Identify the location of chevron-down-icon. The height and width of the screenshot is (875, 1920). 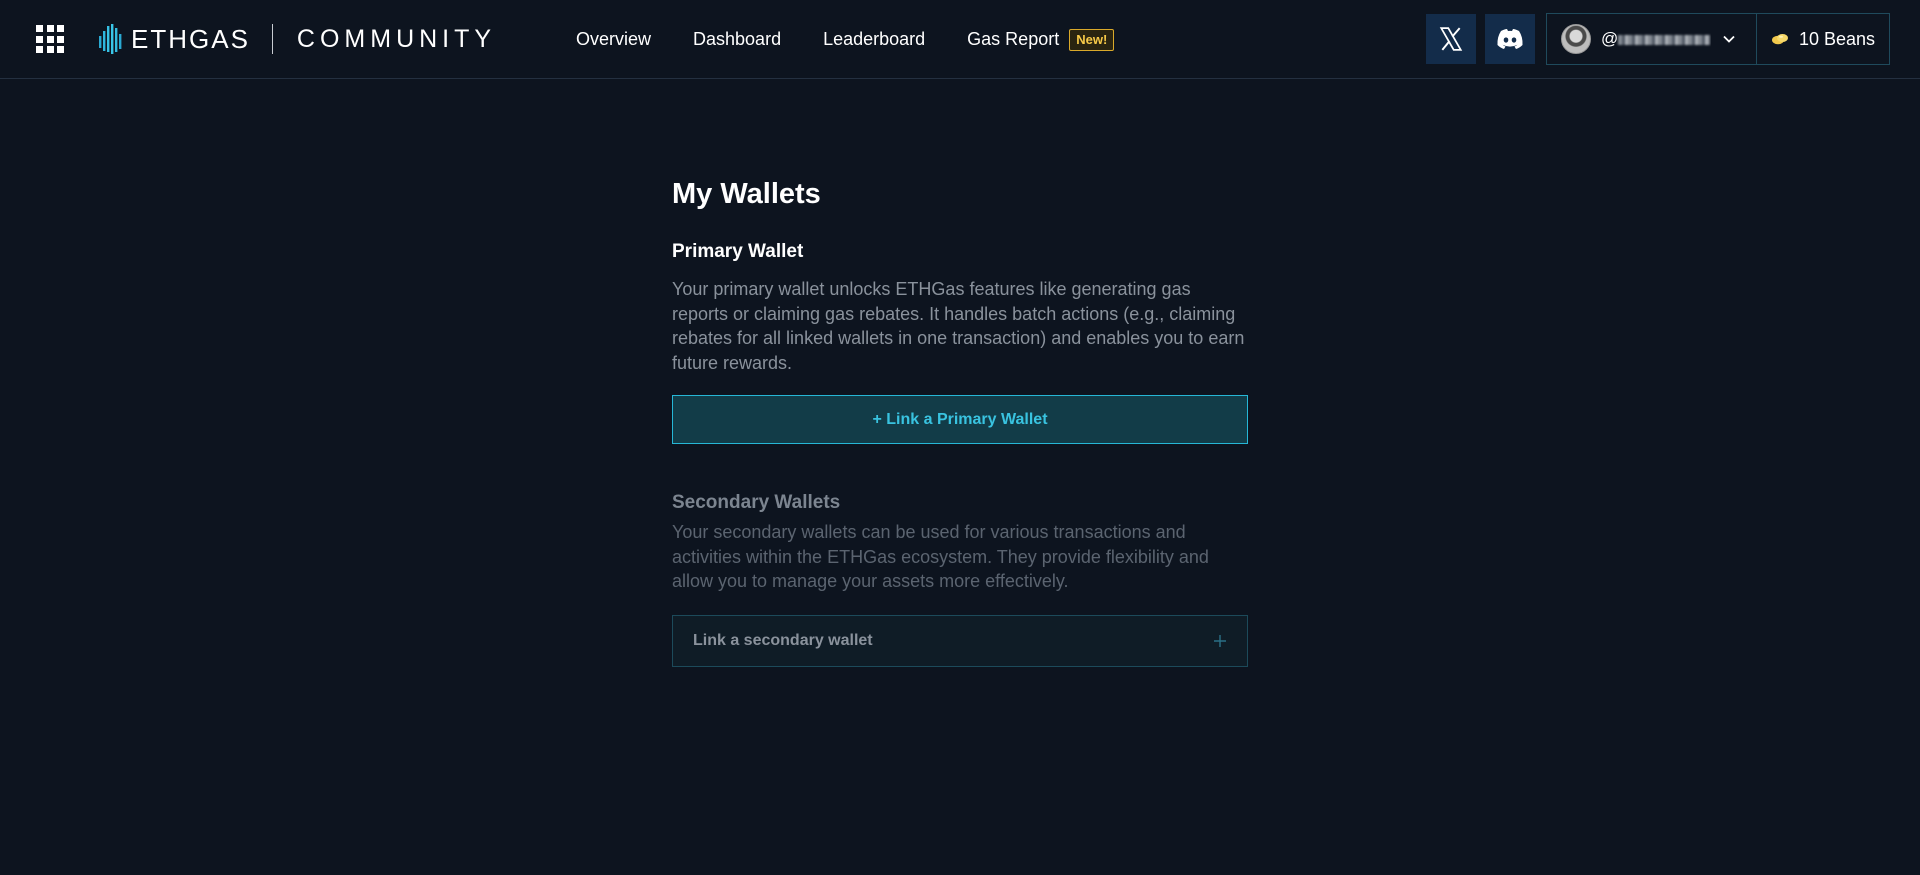
(1729, 39).